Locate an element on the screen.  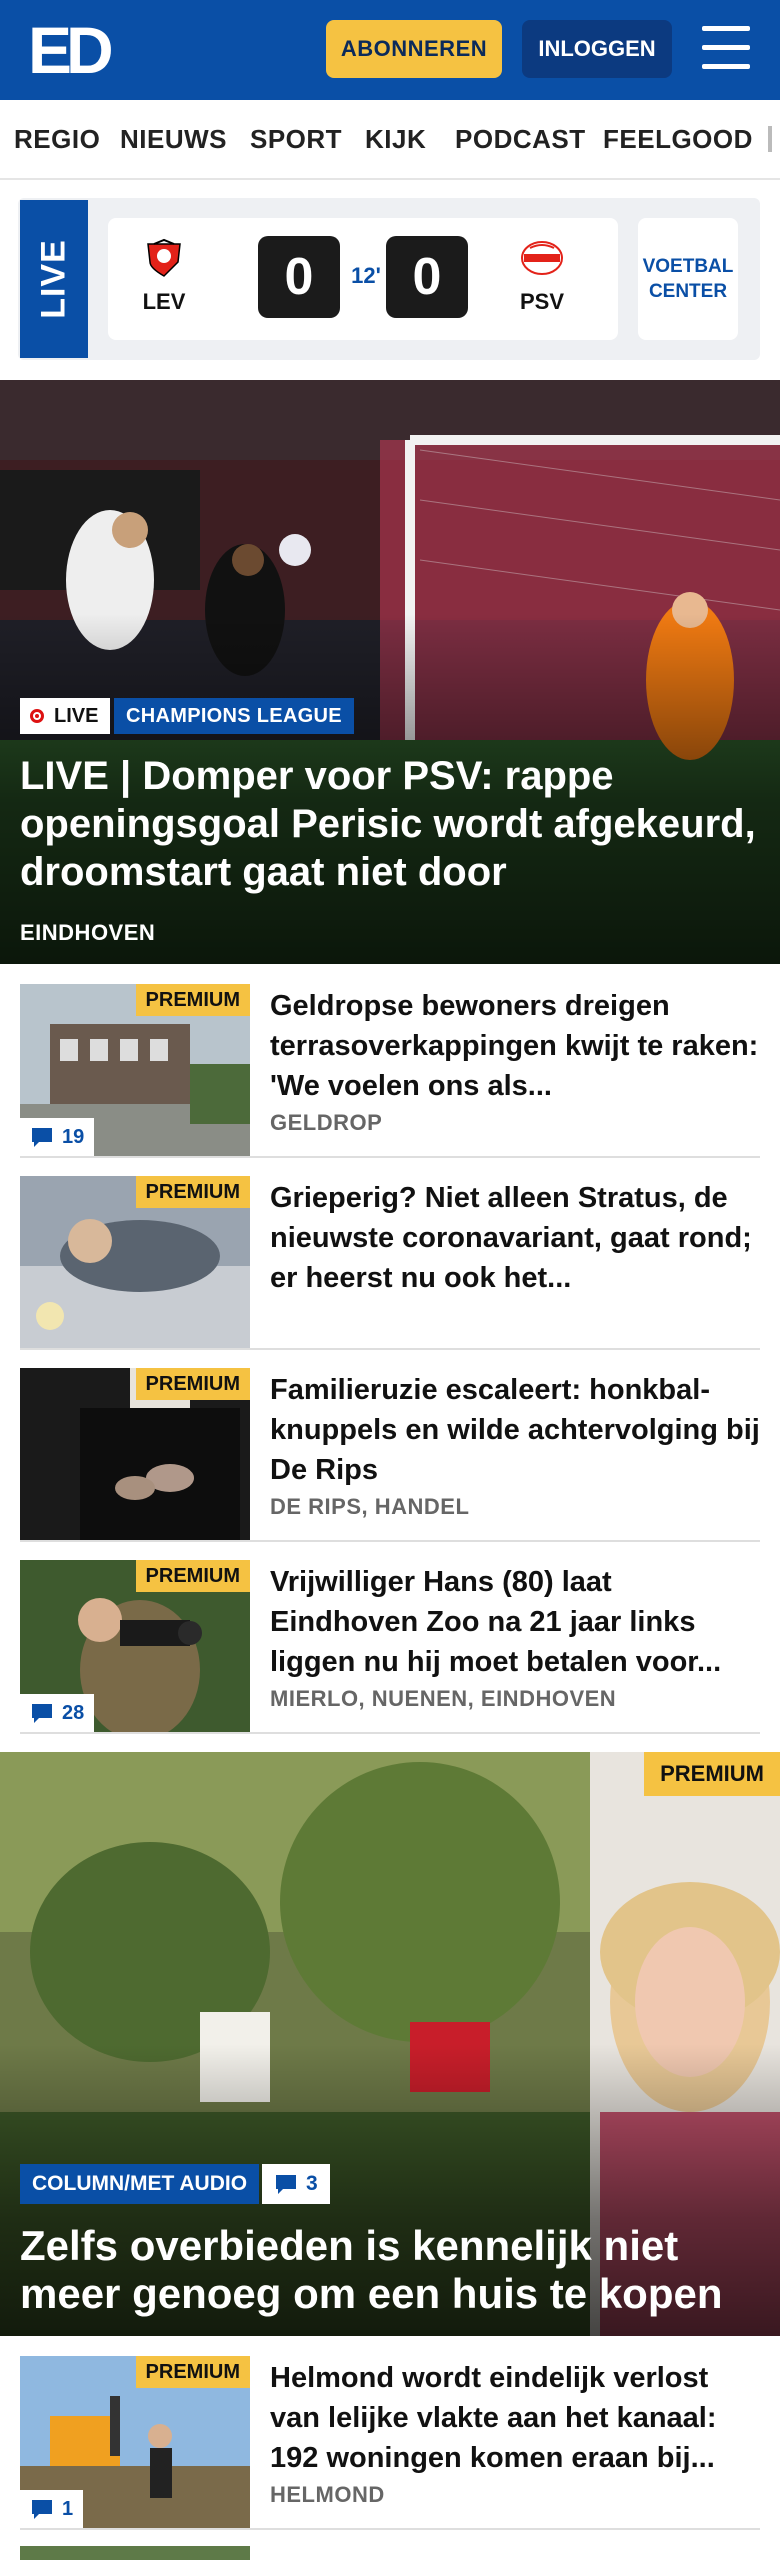
live-badge: LIVE is located at coordinates (65, 716).